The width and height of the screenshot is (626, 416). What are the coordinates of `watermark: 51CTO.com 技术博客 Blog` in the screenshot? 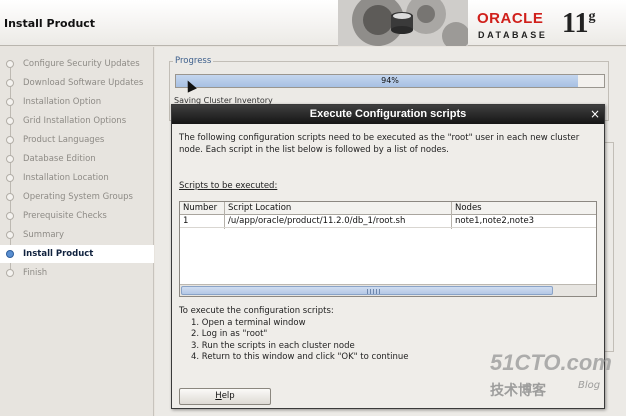 It's located at (555, 380).